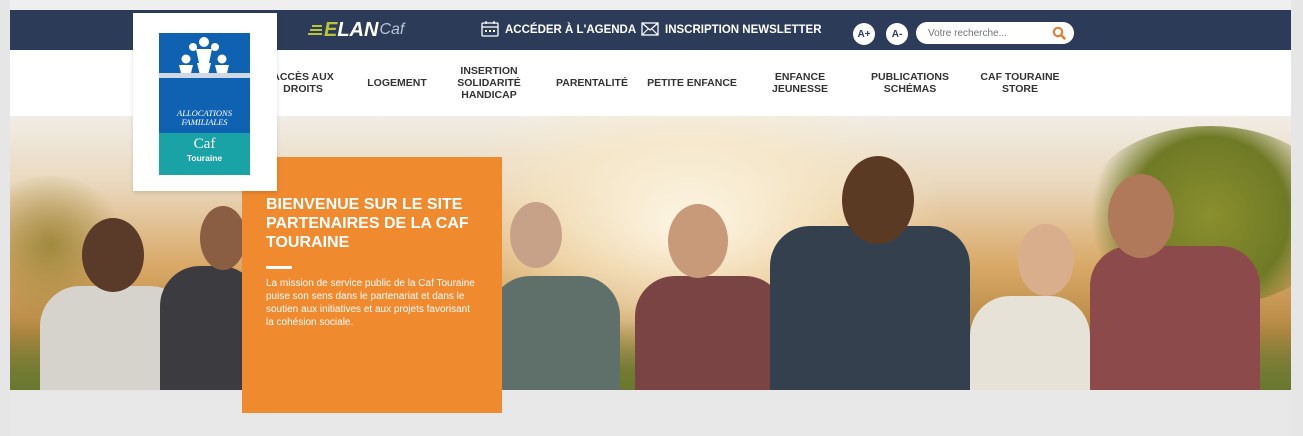 This screenshot has height=436, width=1303. Describe the element at coordinates (692, 83) in the screenshot. I see `nav-item-petite-enfance: PETITE ENFANCE` at that location.